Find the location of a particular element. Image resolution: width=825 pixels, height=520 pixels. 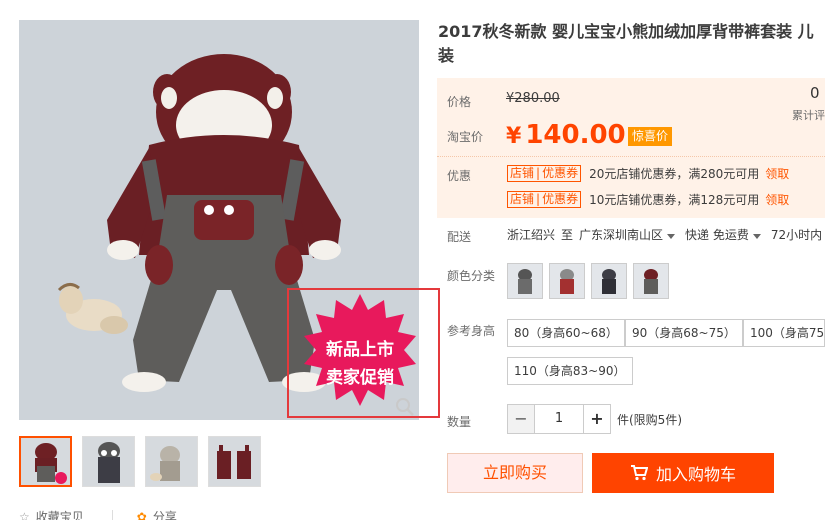

quantity-stepper: − 1 + 件(限购5件) is located at coordinates (594, 419).